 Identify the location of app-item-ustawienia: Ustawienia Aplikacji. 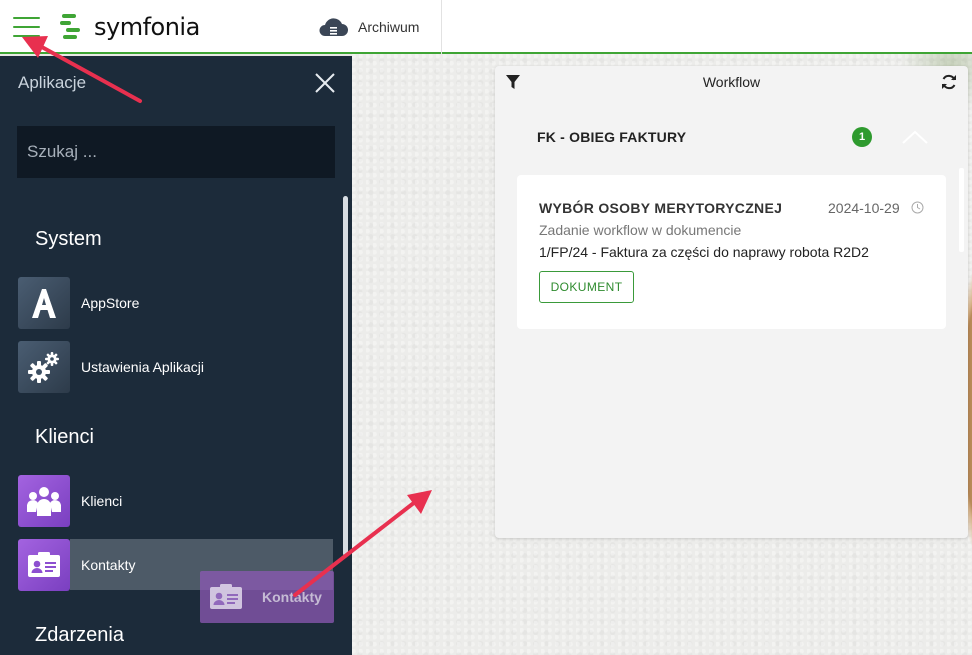
(175, 367).